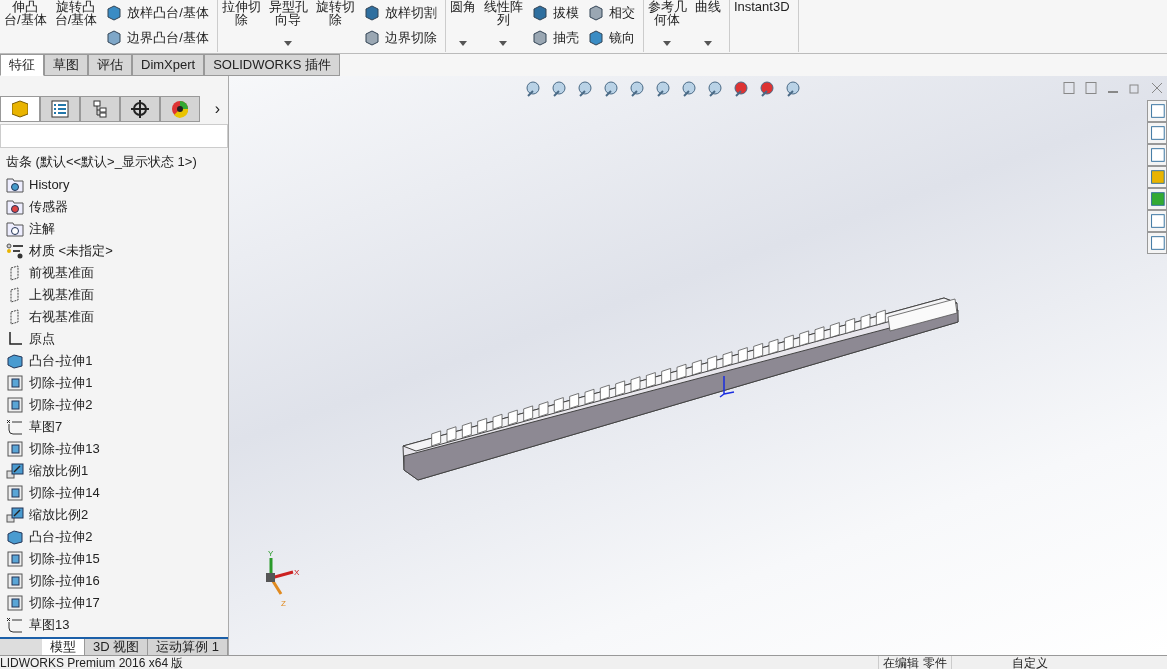 Image resolution: width=1167 pixels, height=669 pixels. What do you see at coordinates (114, 581) in the screenshot?
I see `tree-item: 切除-拉伸16` at bounding box center [114, 581].